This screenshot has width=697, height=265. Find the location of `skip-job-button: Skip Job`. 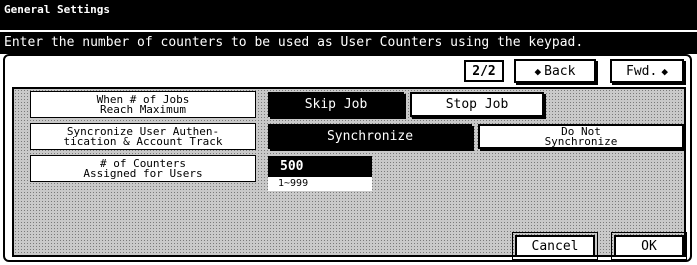

skip-job-button: Skip Job is located at coordinates (336, 104).